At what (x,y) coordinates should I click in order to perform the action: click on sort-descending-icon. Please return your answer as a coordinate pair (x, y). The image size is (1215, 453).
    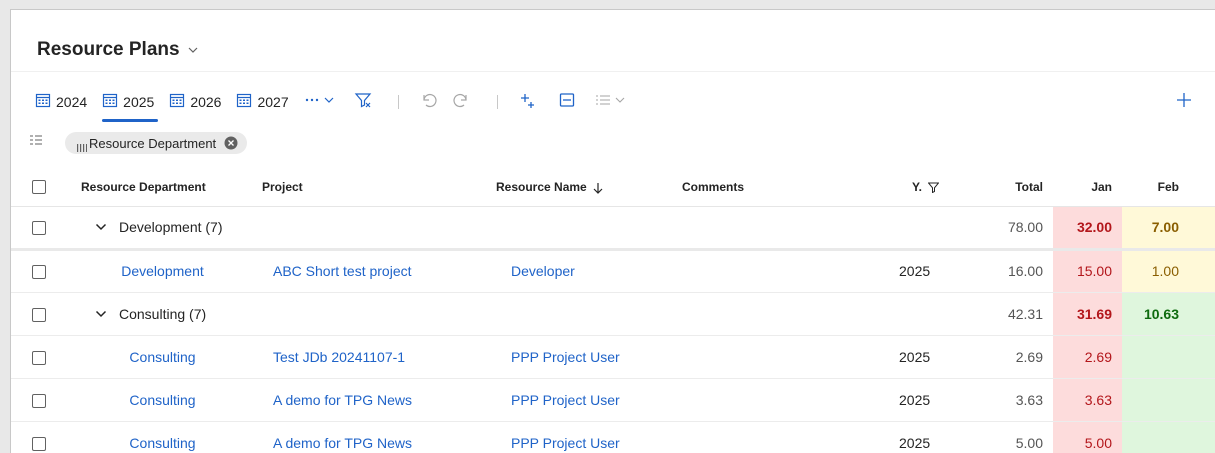
    Looking at the image, I should click on (598, 188).